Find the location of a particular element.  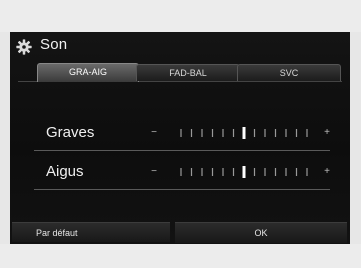

setting-row-aigus: Aigus − + is located at coordinates (182, 174).